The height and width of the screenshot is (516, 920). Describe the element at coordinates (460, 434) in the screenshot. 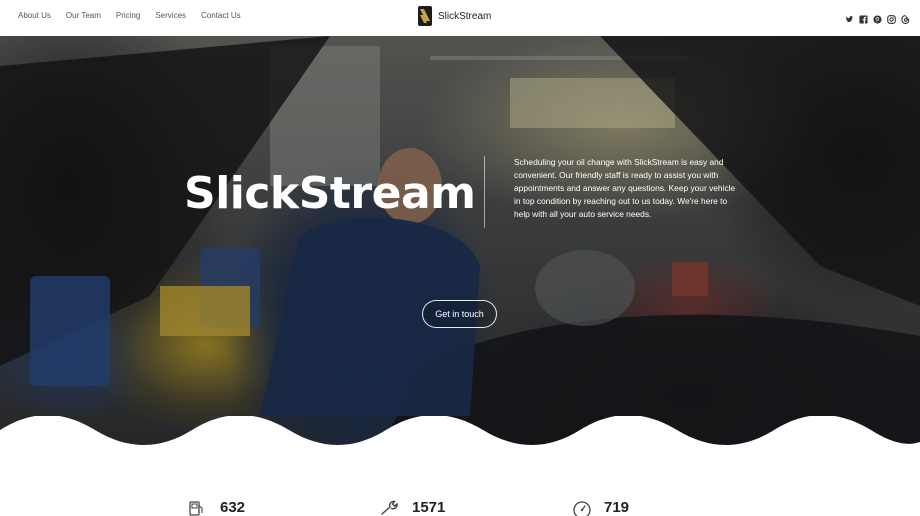

I see `hero-wave-divider` at that location.